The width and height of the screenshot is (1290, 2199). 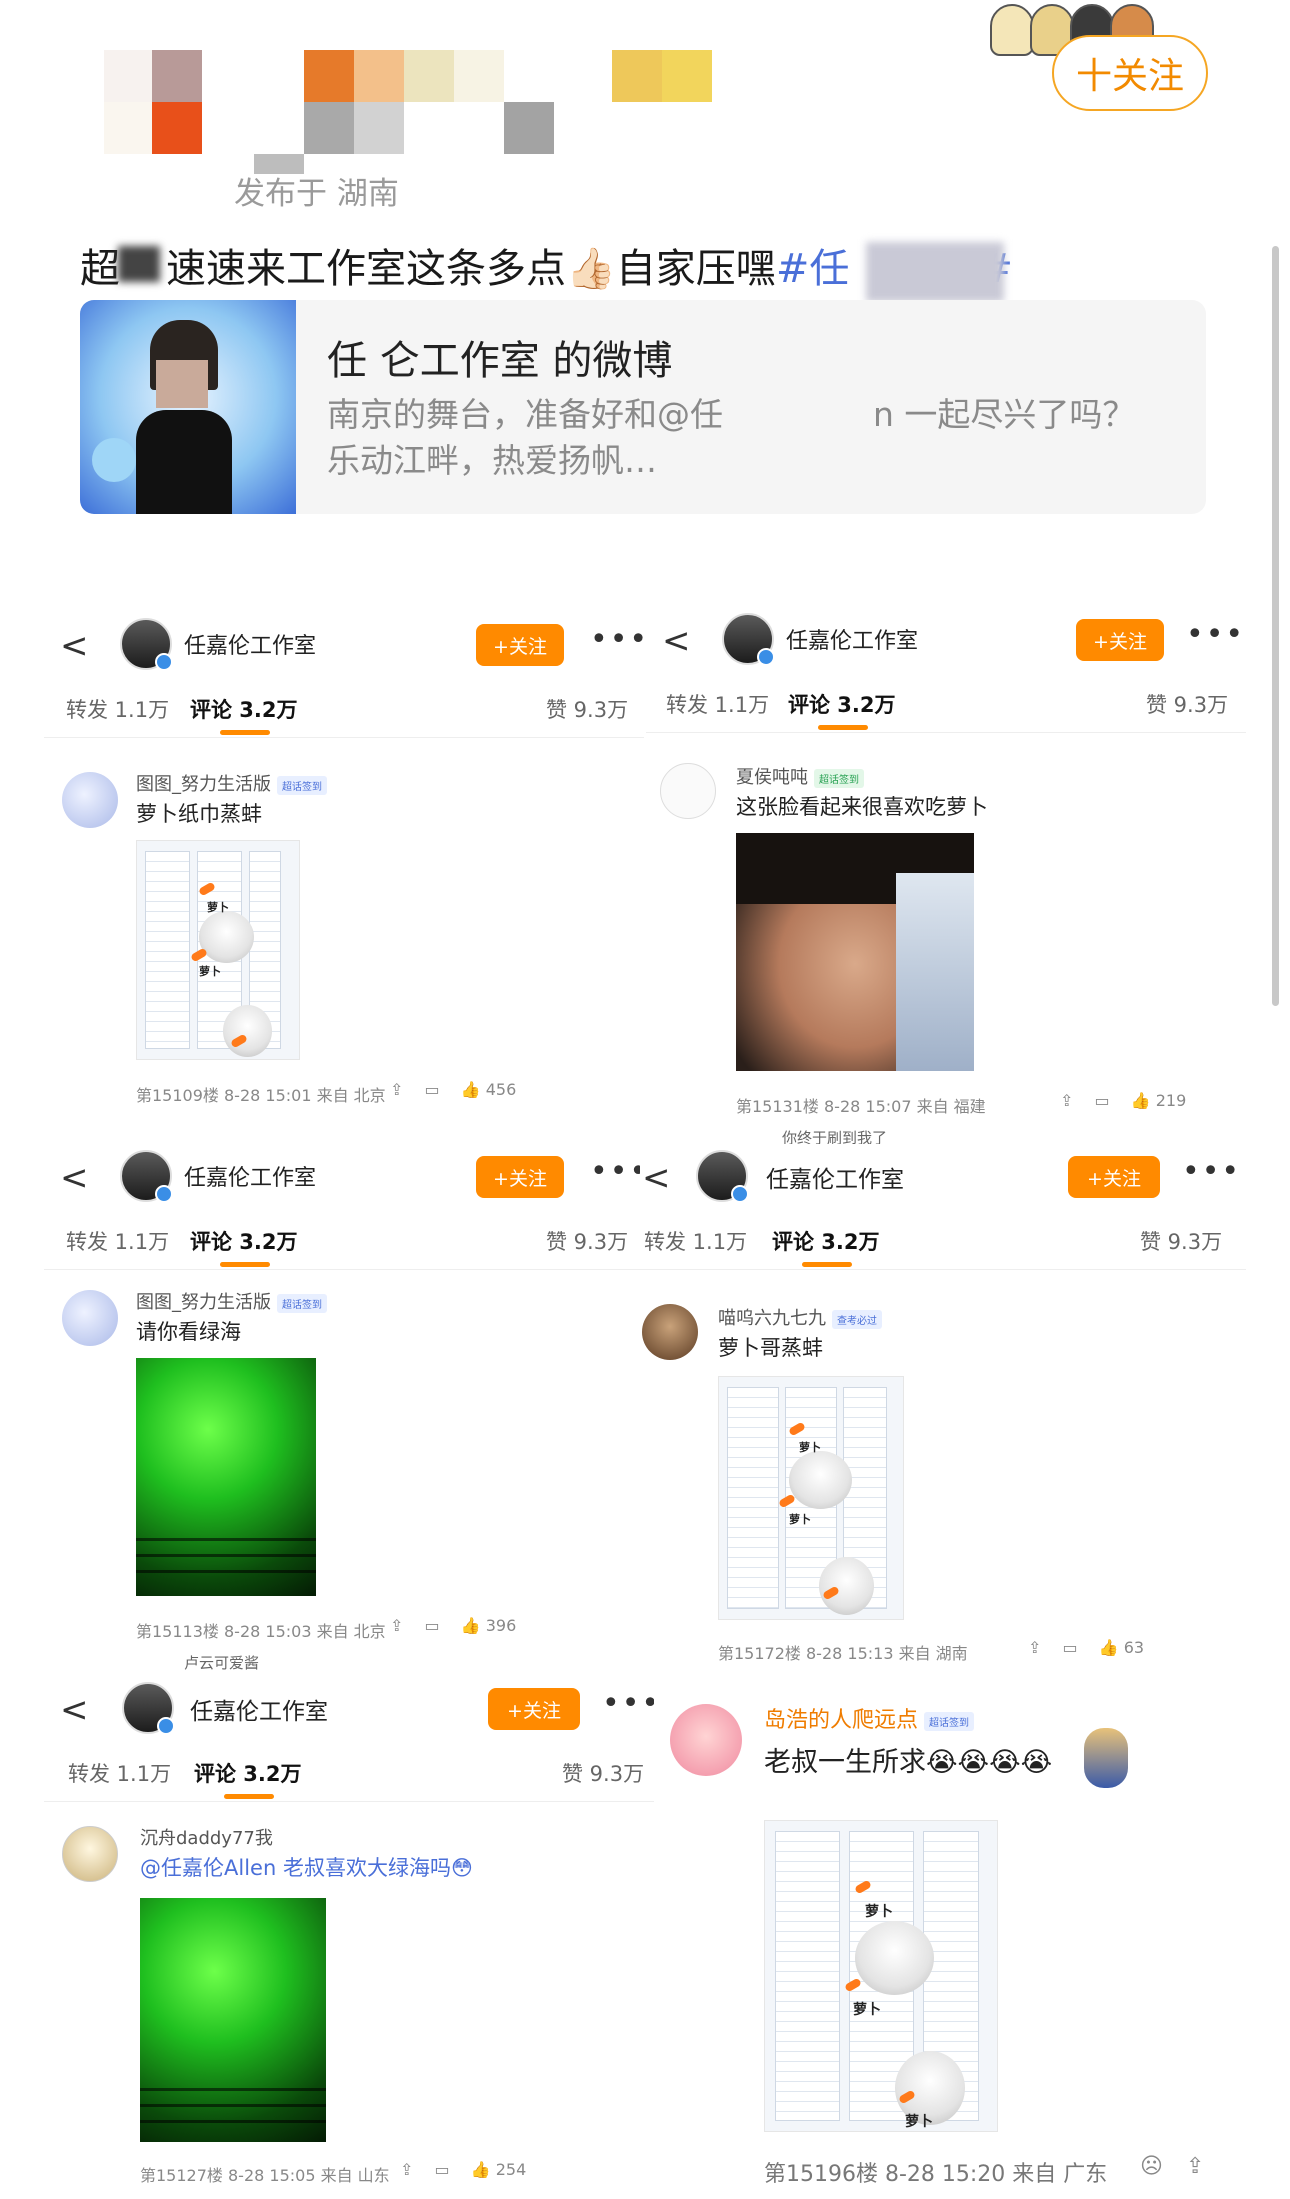 What do you see at coordinates (1121, 1647) in the screenshot?
I see `like-count: 👍 63` at bounding box center [1121, 1647].